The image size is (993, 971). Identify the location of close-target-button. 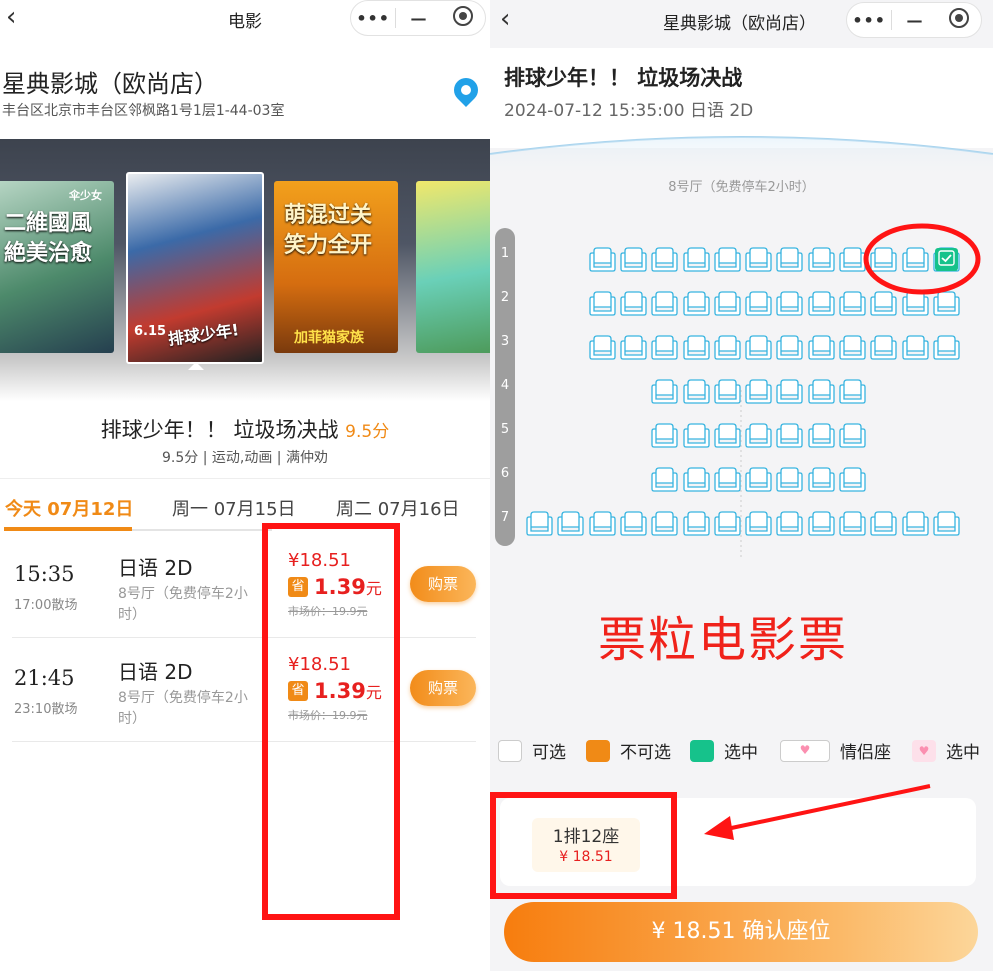
(463, 18).